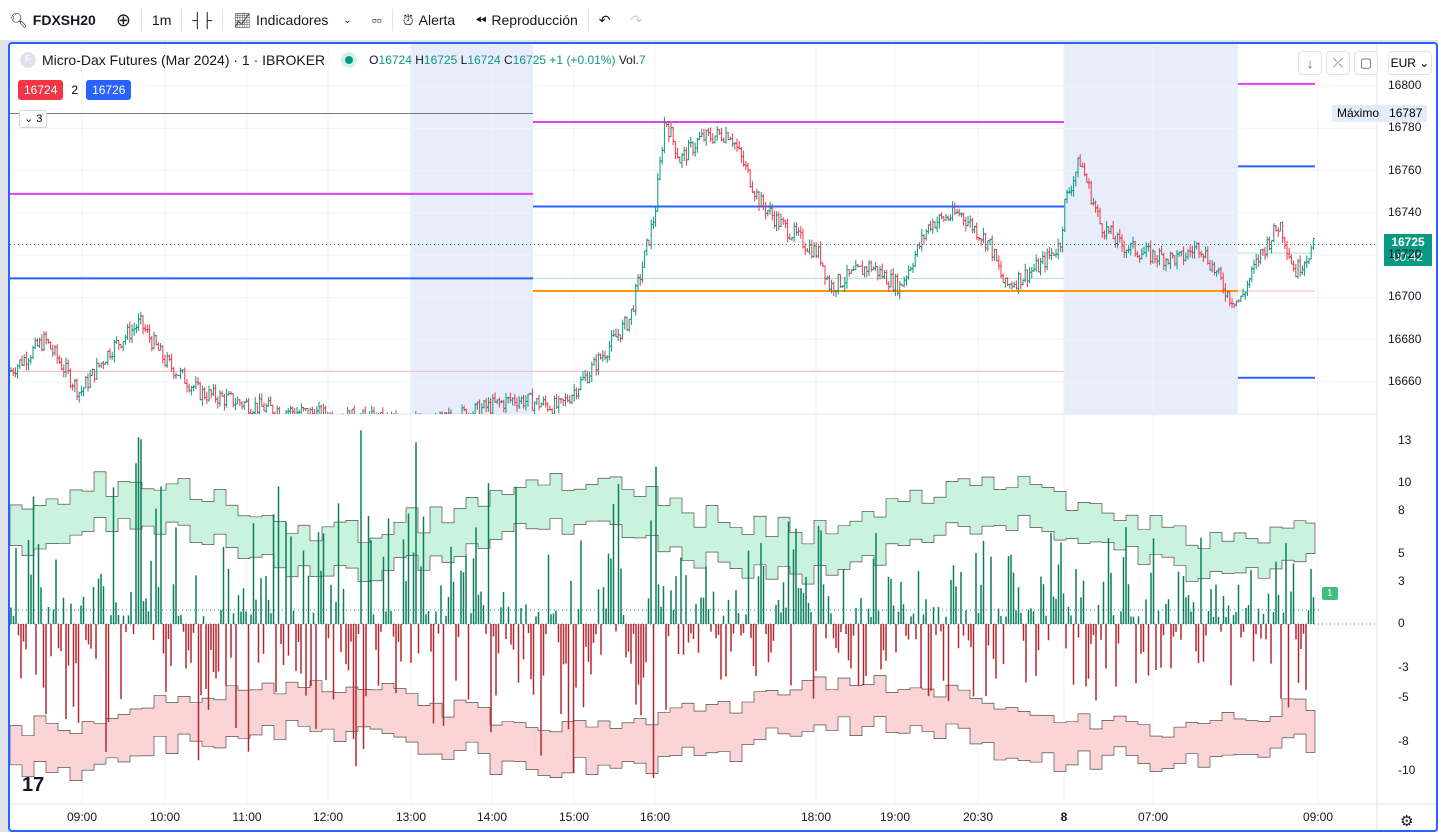 This screenshot has height=832, width=1438. I want to click on collapse-indicators-button: ⌄ 3, so click(33, 119).